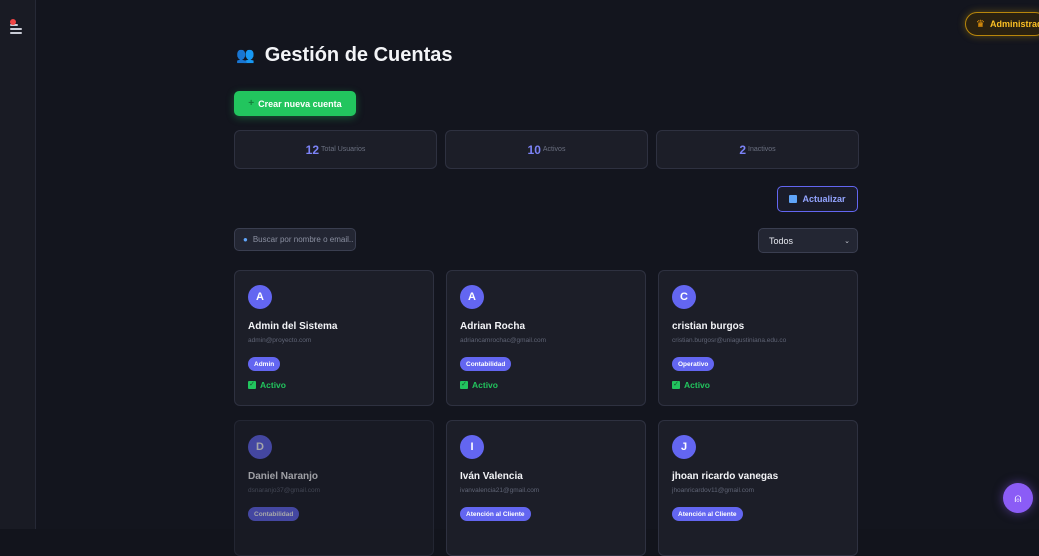  I want to click on create-account-label: Crear nueva cuenta, so click(300, 103).